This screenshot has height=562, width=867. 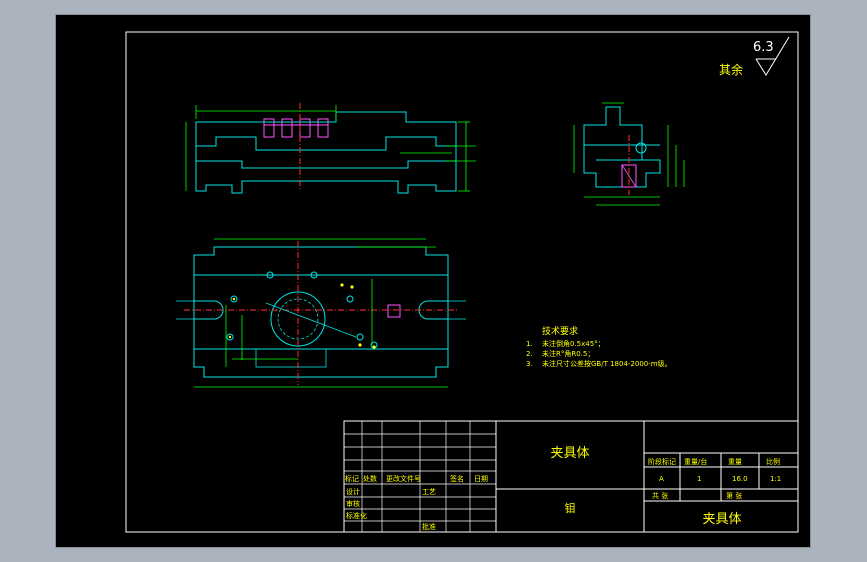 What do you see at coordinates (740, 479) in the screenshot?
I see `value-mass: 16.0` at bounding box center [740, 479].